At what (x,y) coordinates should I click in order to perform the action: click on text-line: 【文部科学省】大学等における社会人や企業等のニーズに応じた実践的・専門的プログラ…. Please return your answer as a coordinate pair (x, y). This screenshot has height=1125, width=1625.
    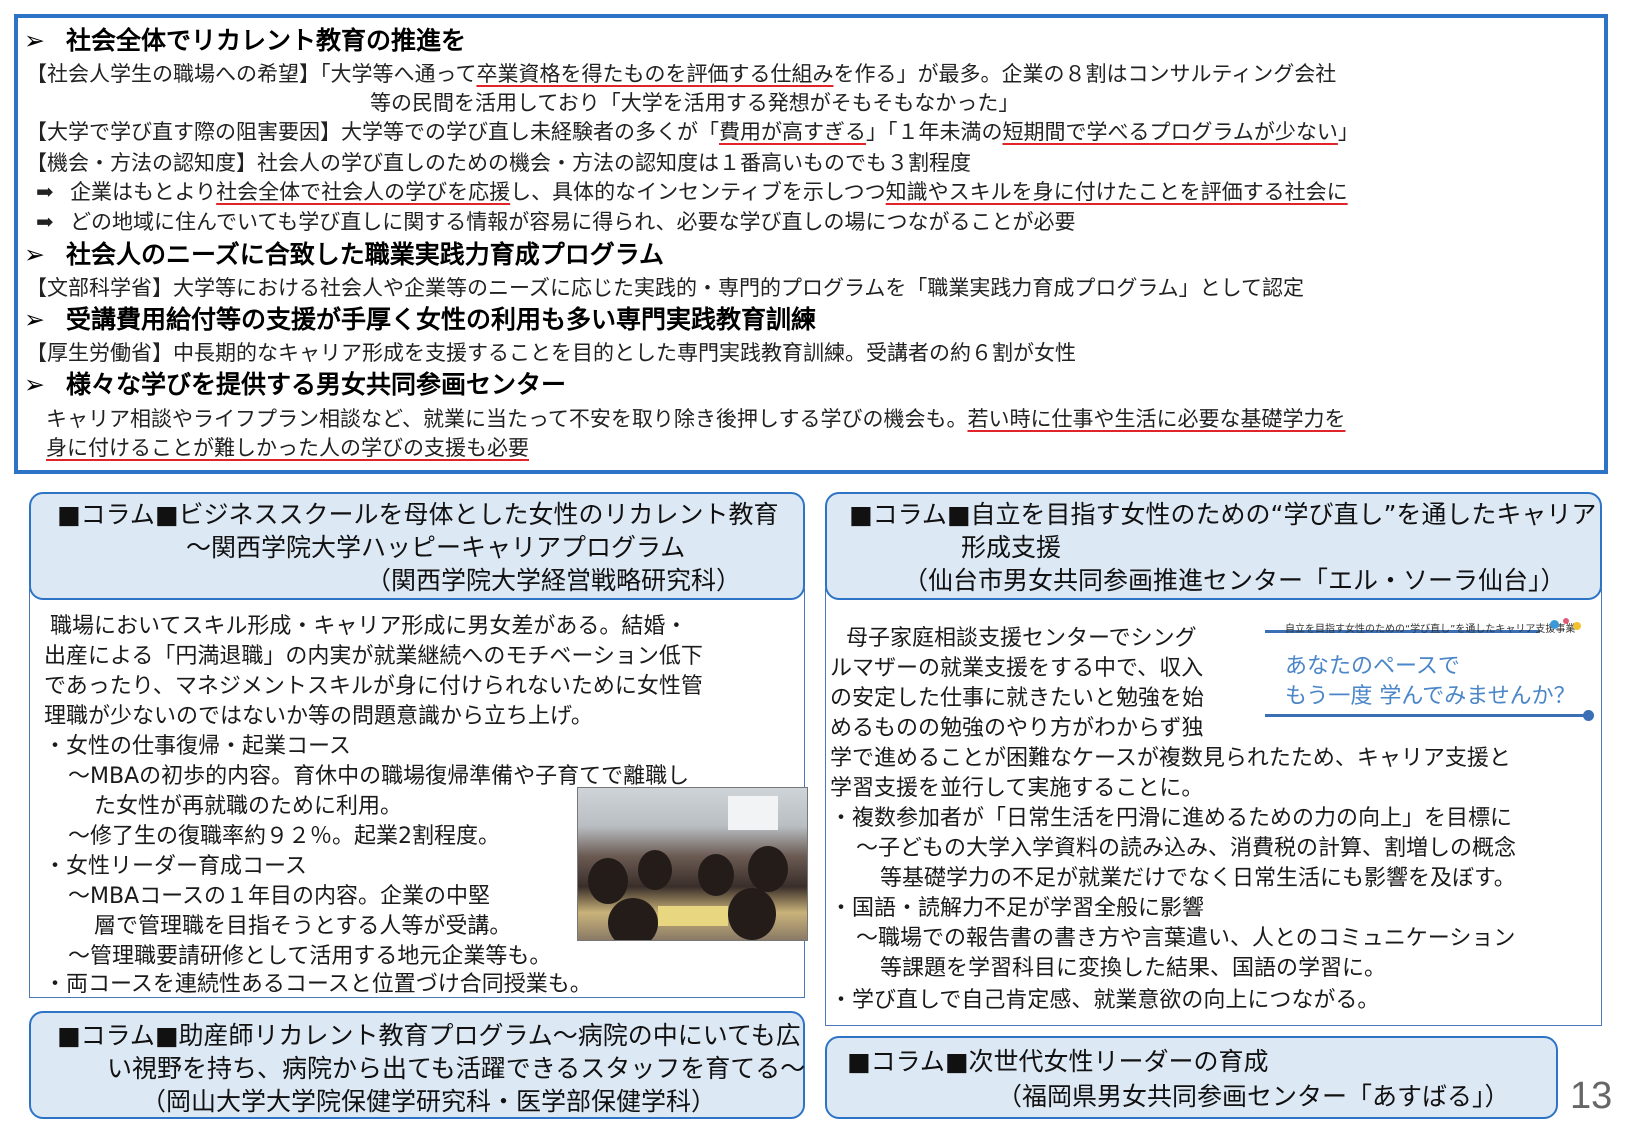
    Looking at the image, I should click on (665, 288).